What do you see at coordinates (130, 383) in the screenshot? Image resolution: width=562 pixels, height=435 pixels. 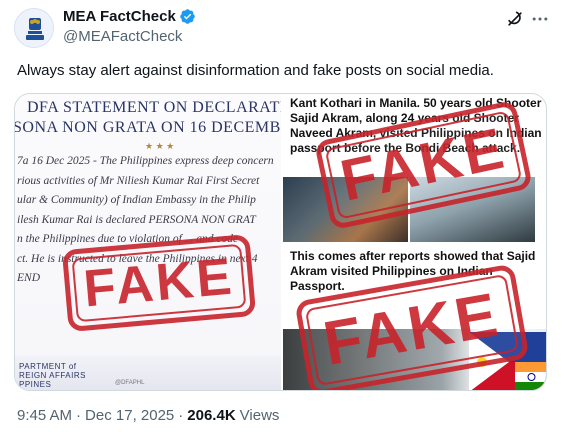 I see `doc-footer-handle: @DFAPHL` at bounding box center [130, 383].